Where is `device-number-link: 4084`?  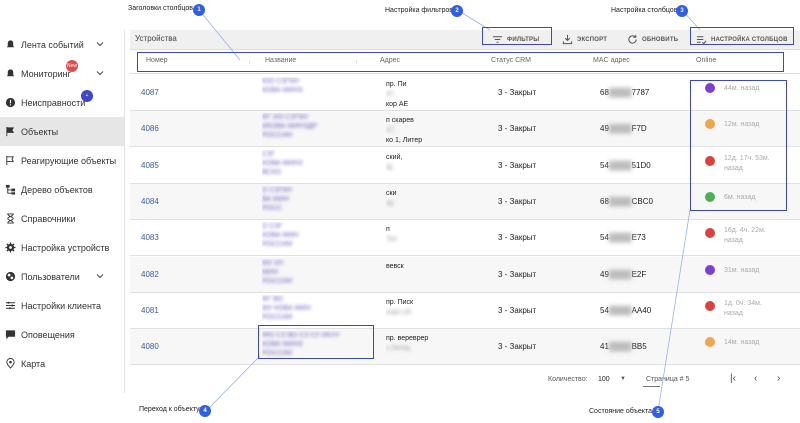
device-number-link: 4084 is located at coordinates (150, 202).